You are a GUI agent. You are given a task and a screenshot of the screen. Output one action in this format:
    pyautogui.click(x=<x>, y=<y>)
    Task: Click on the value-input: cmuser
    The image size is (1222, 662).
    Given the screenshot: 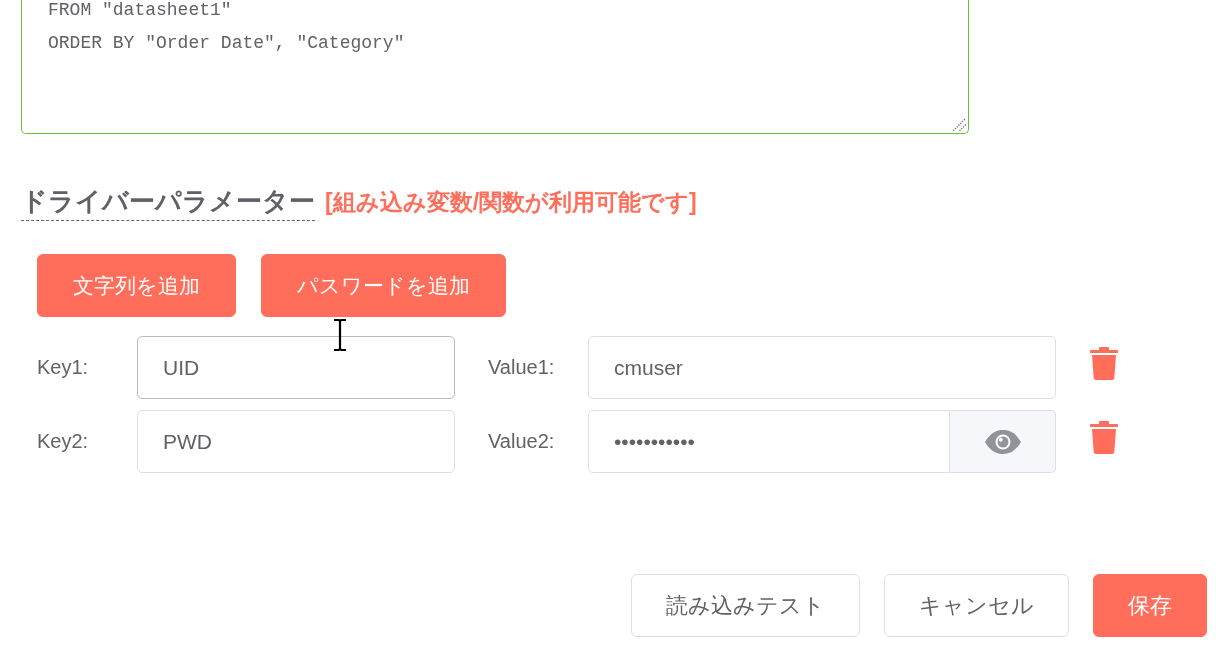 What is the action you would take?
    pyautogui.click(x=822, y=367)
    